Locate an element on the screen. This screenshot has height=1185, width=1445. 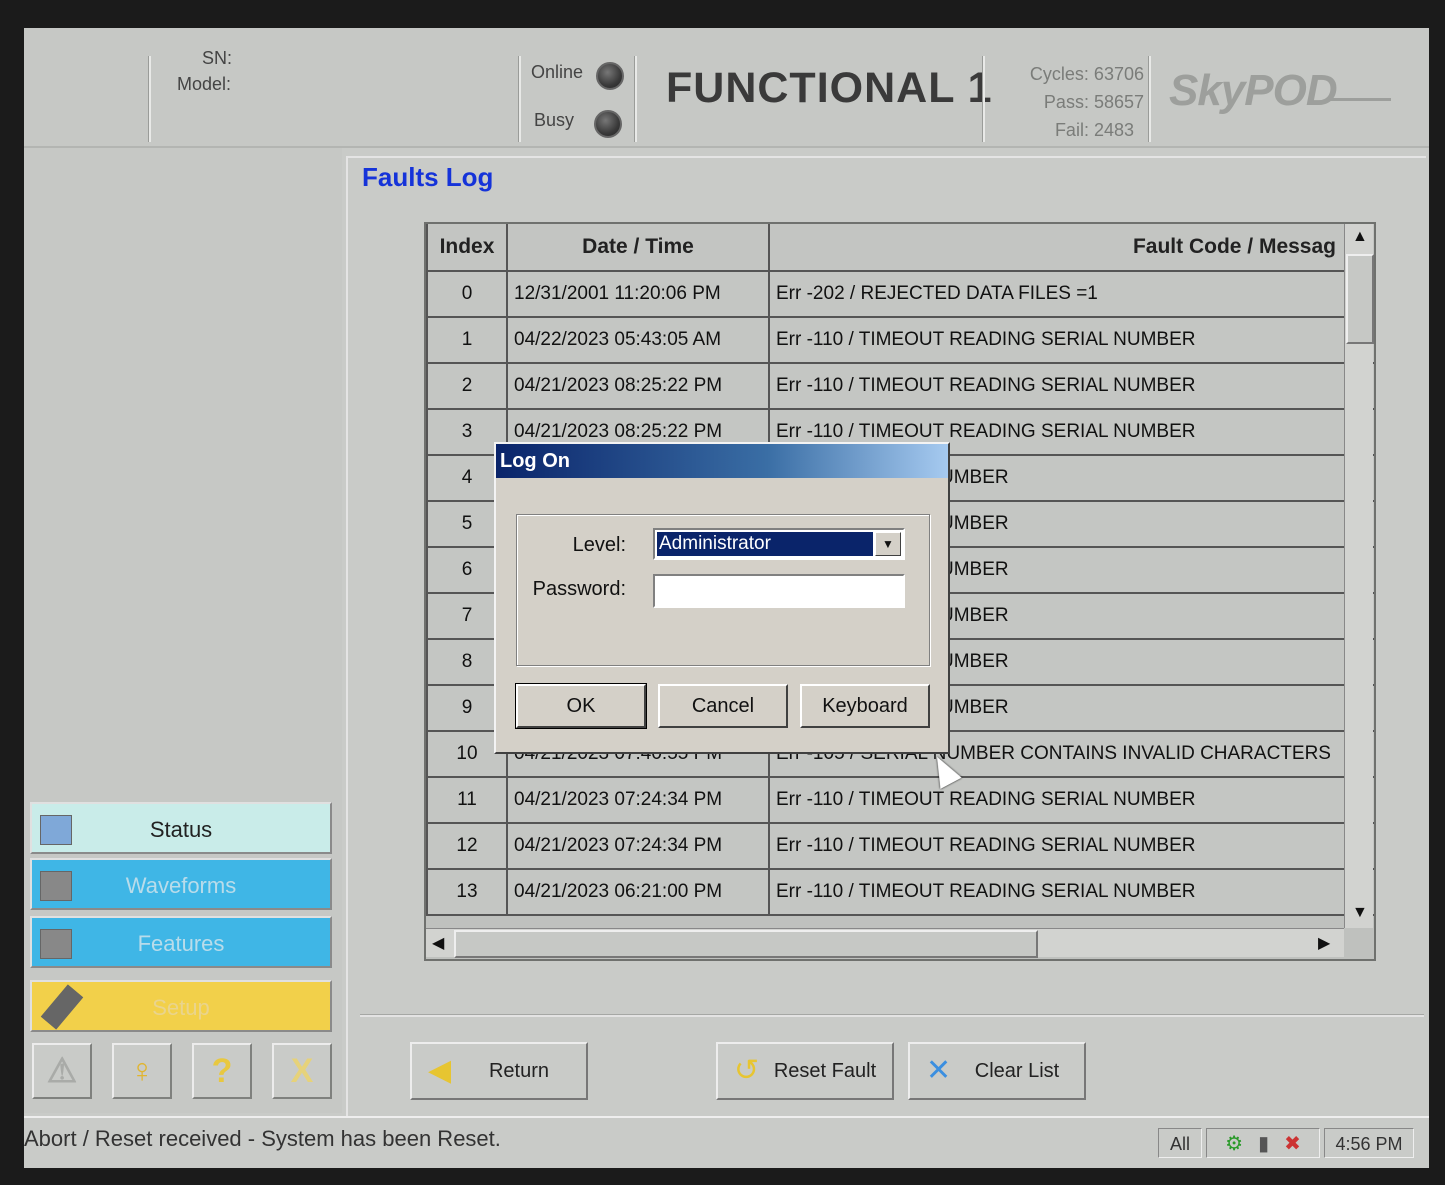
alert-icon: ✖ is located at coordinates (1292, 1144).